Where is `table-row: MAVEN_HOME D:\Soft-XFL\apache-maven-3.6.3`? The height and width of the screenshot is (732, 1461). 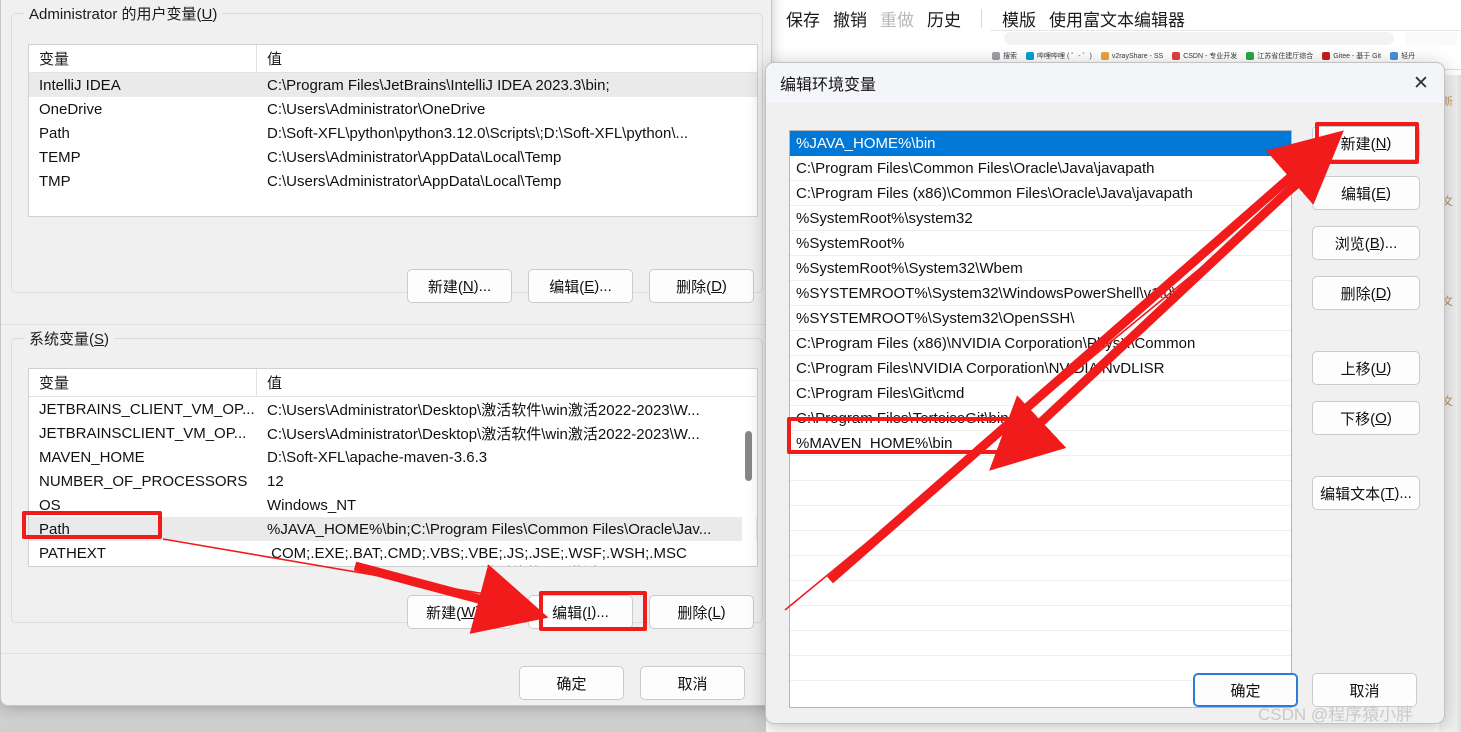 table-row: MAVEN_HOME D:\Soft-XFL\apache-maven-3.6.3 is located at coordinates (393, 457).